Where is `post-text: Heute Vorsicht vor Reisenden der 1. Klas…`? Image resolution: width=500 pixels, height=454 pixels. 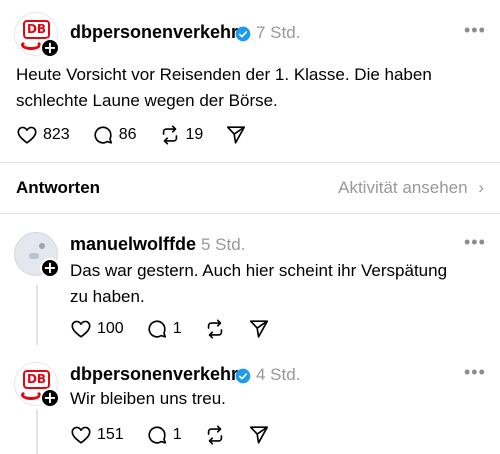 post-text: Heute Vorsicht vor Reisenden der 1. Klas… is located at coordinates (251, 88).